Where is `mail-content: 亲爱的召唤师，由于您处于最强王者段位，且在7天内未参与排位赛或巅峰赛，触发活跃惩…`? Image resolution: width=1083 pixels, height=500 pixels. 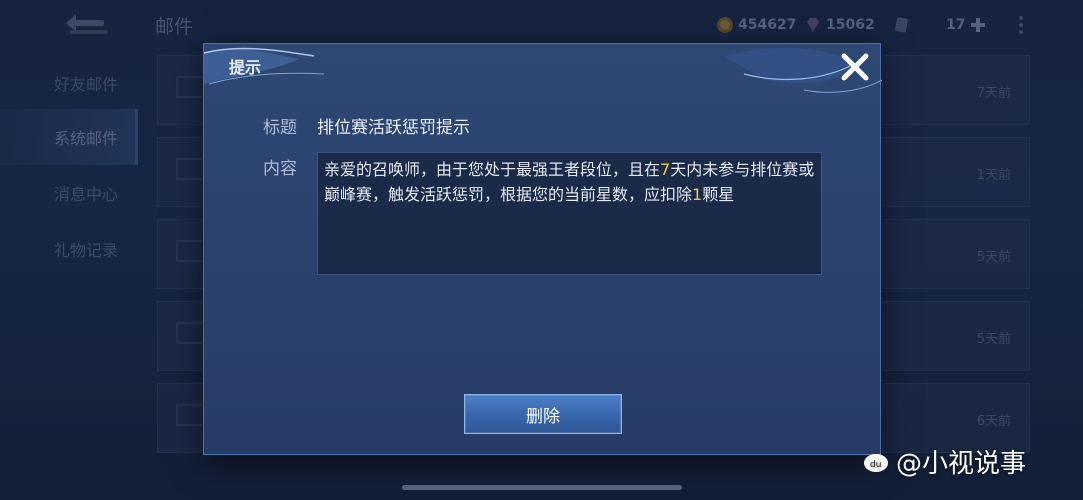
mail-content: 亲爱的召唤师，由于您处于最强王者段位，且在7天内未参与排位赛或巅峰赛，触发活跃惩… is located at coordinates (569, 213).